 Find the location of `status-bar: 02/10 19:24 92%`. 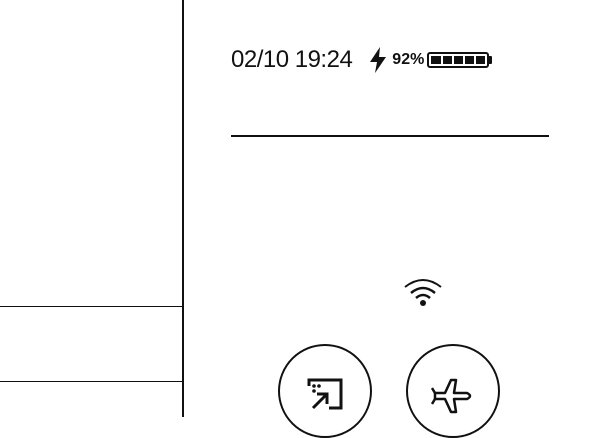

status-bar: 02/10 19:24 92% is located at coordinates (362, 60).